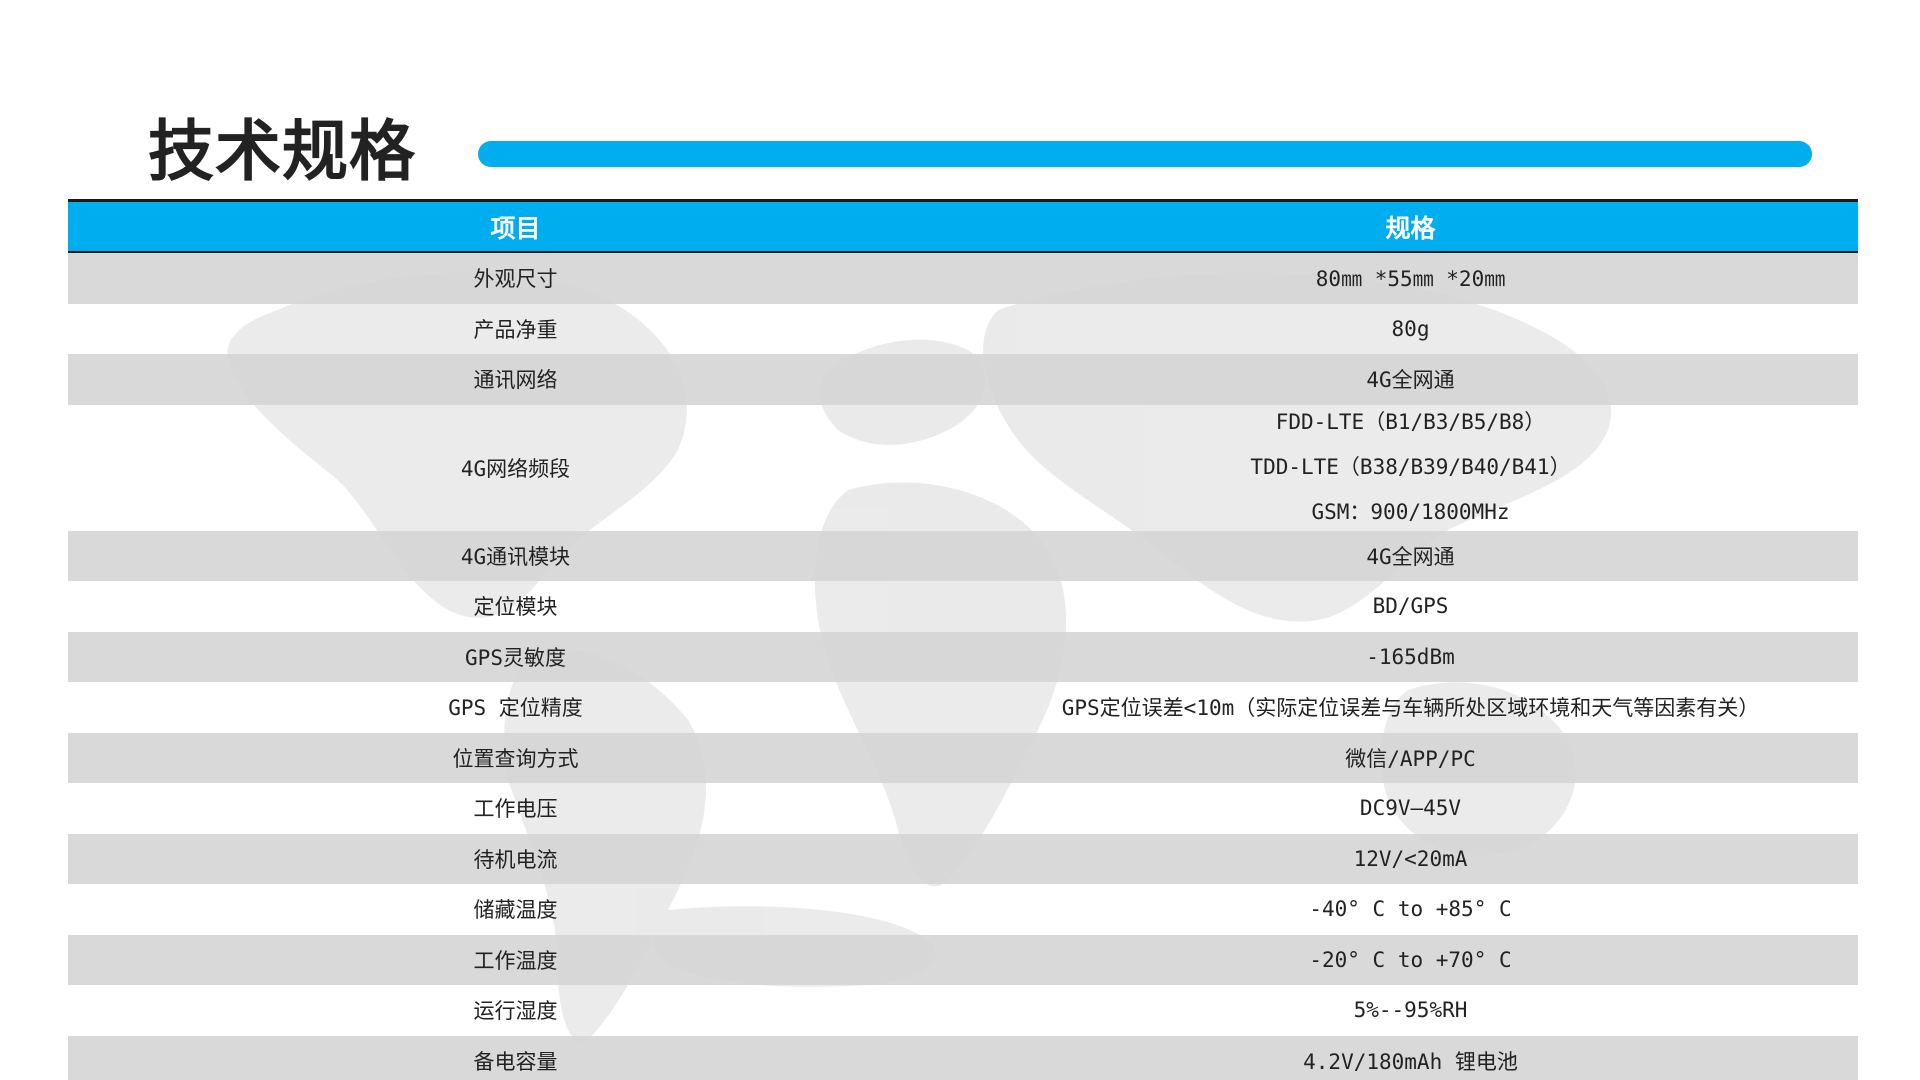 This screenshot has width=1920, height=1080. What do you see at coordinates (963, 278) in the screenshot?
I see `table-row: 外观尺寸 80㎜ *55㎜ *20㎜` at bounding box center [963, 278].